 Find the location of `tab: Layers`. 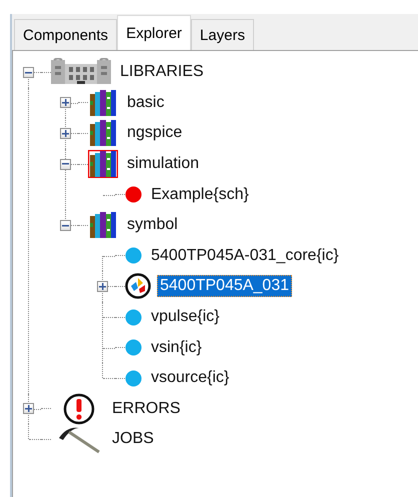

tab: Layers is located at coordinates (222, 34).